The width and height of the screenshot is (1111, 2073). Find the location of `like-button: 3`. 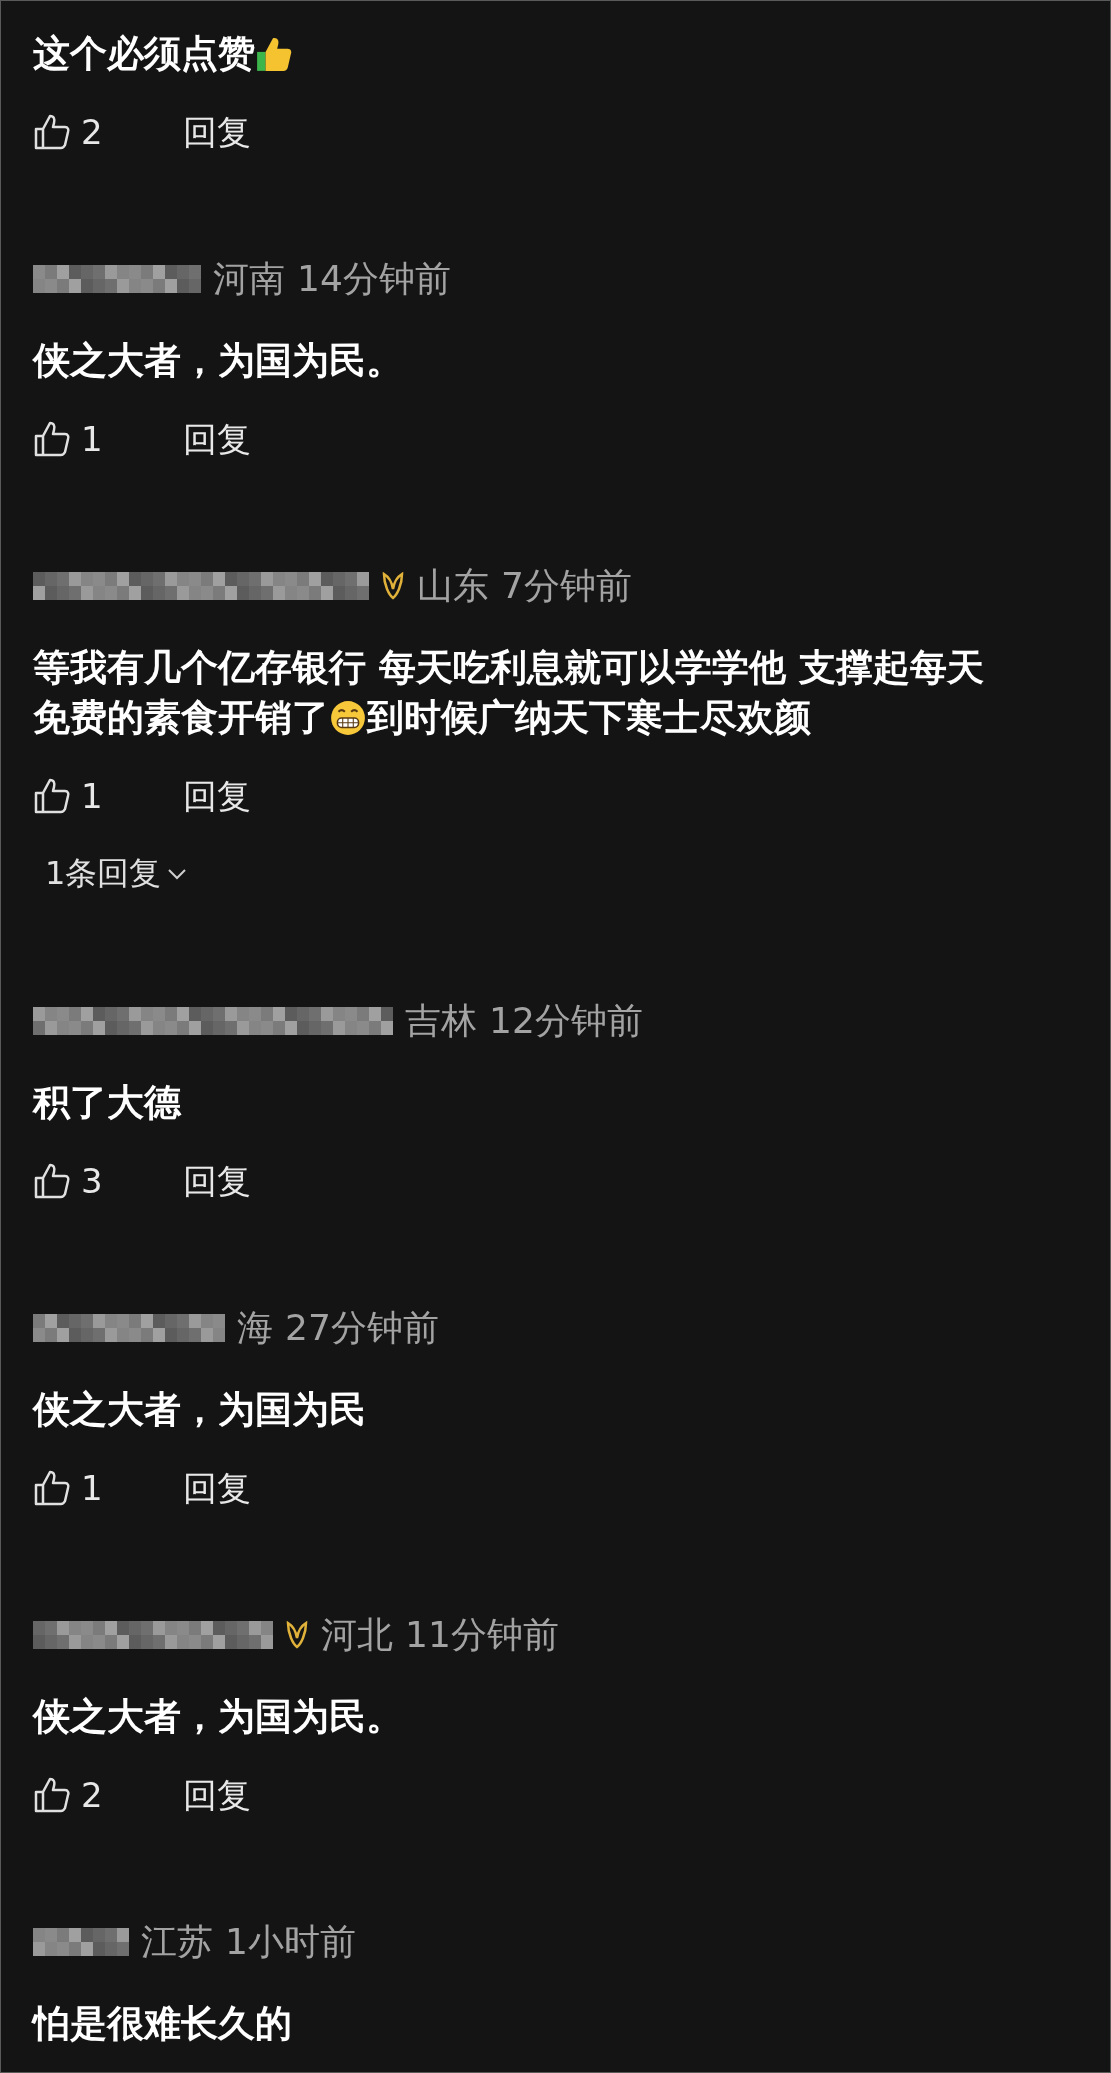

like-button: 3 is located at coordinates (108, 1181).